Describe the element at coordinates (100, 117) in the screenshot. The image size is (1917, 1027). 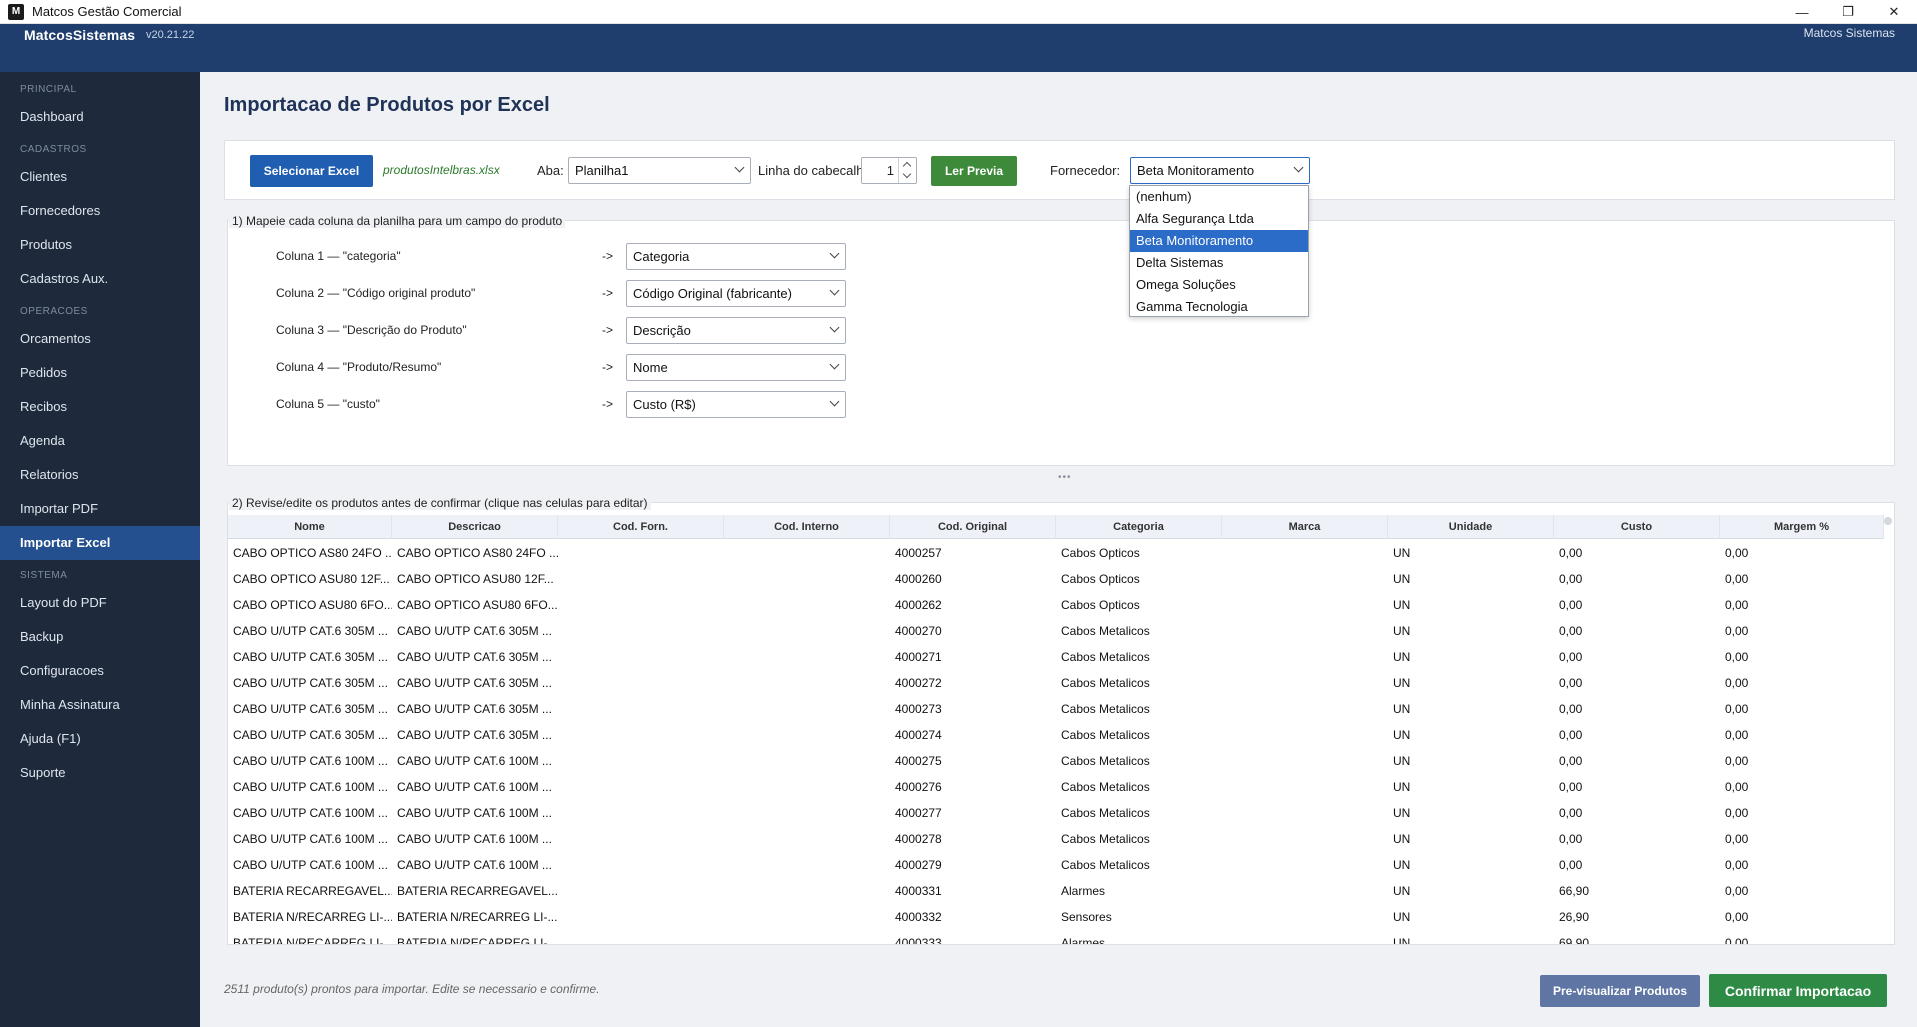
I see `sidebar-item-dashboard: Dashboard` at that location.